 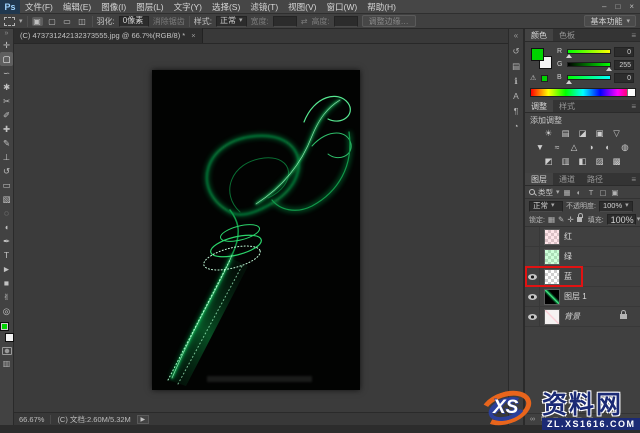 I want to click on properties-panel-icon: ▤, so click(x=516, y=66).